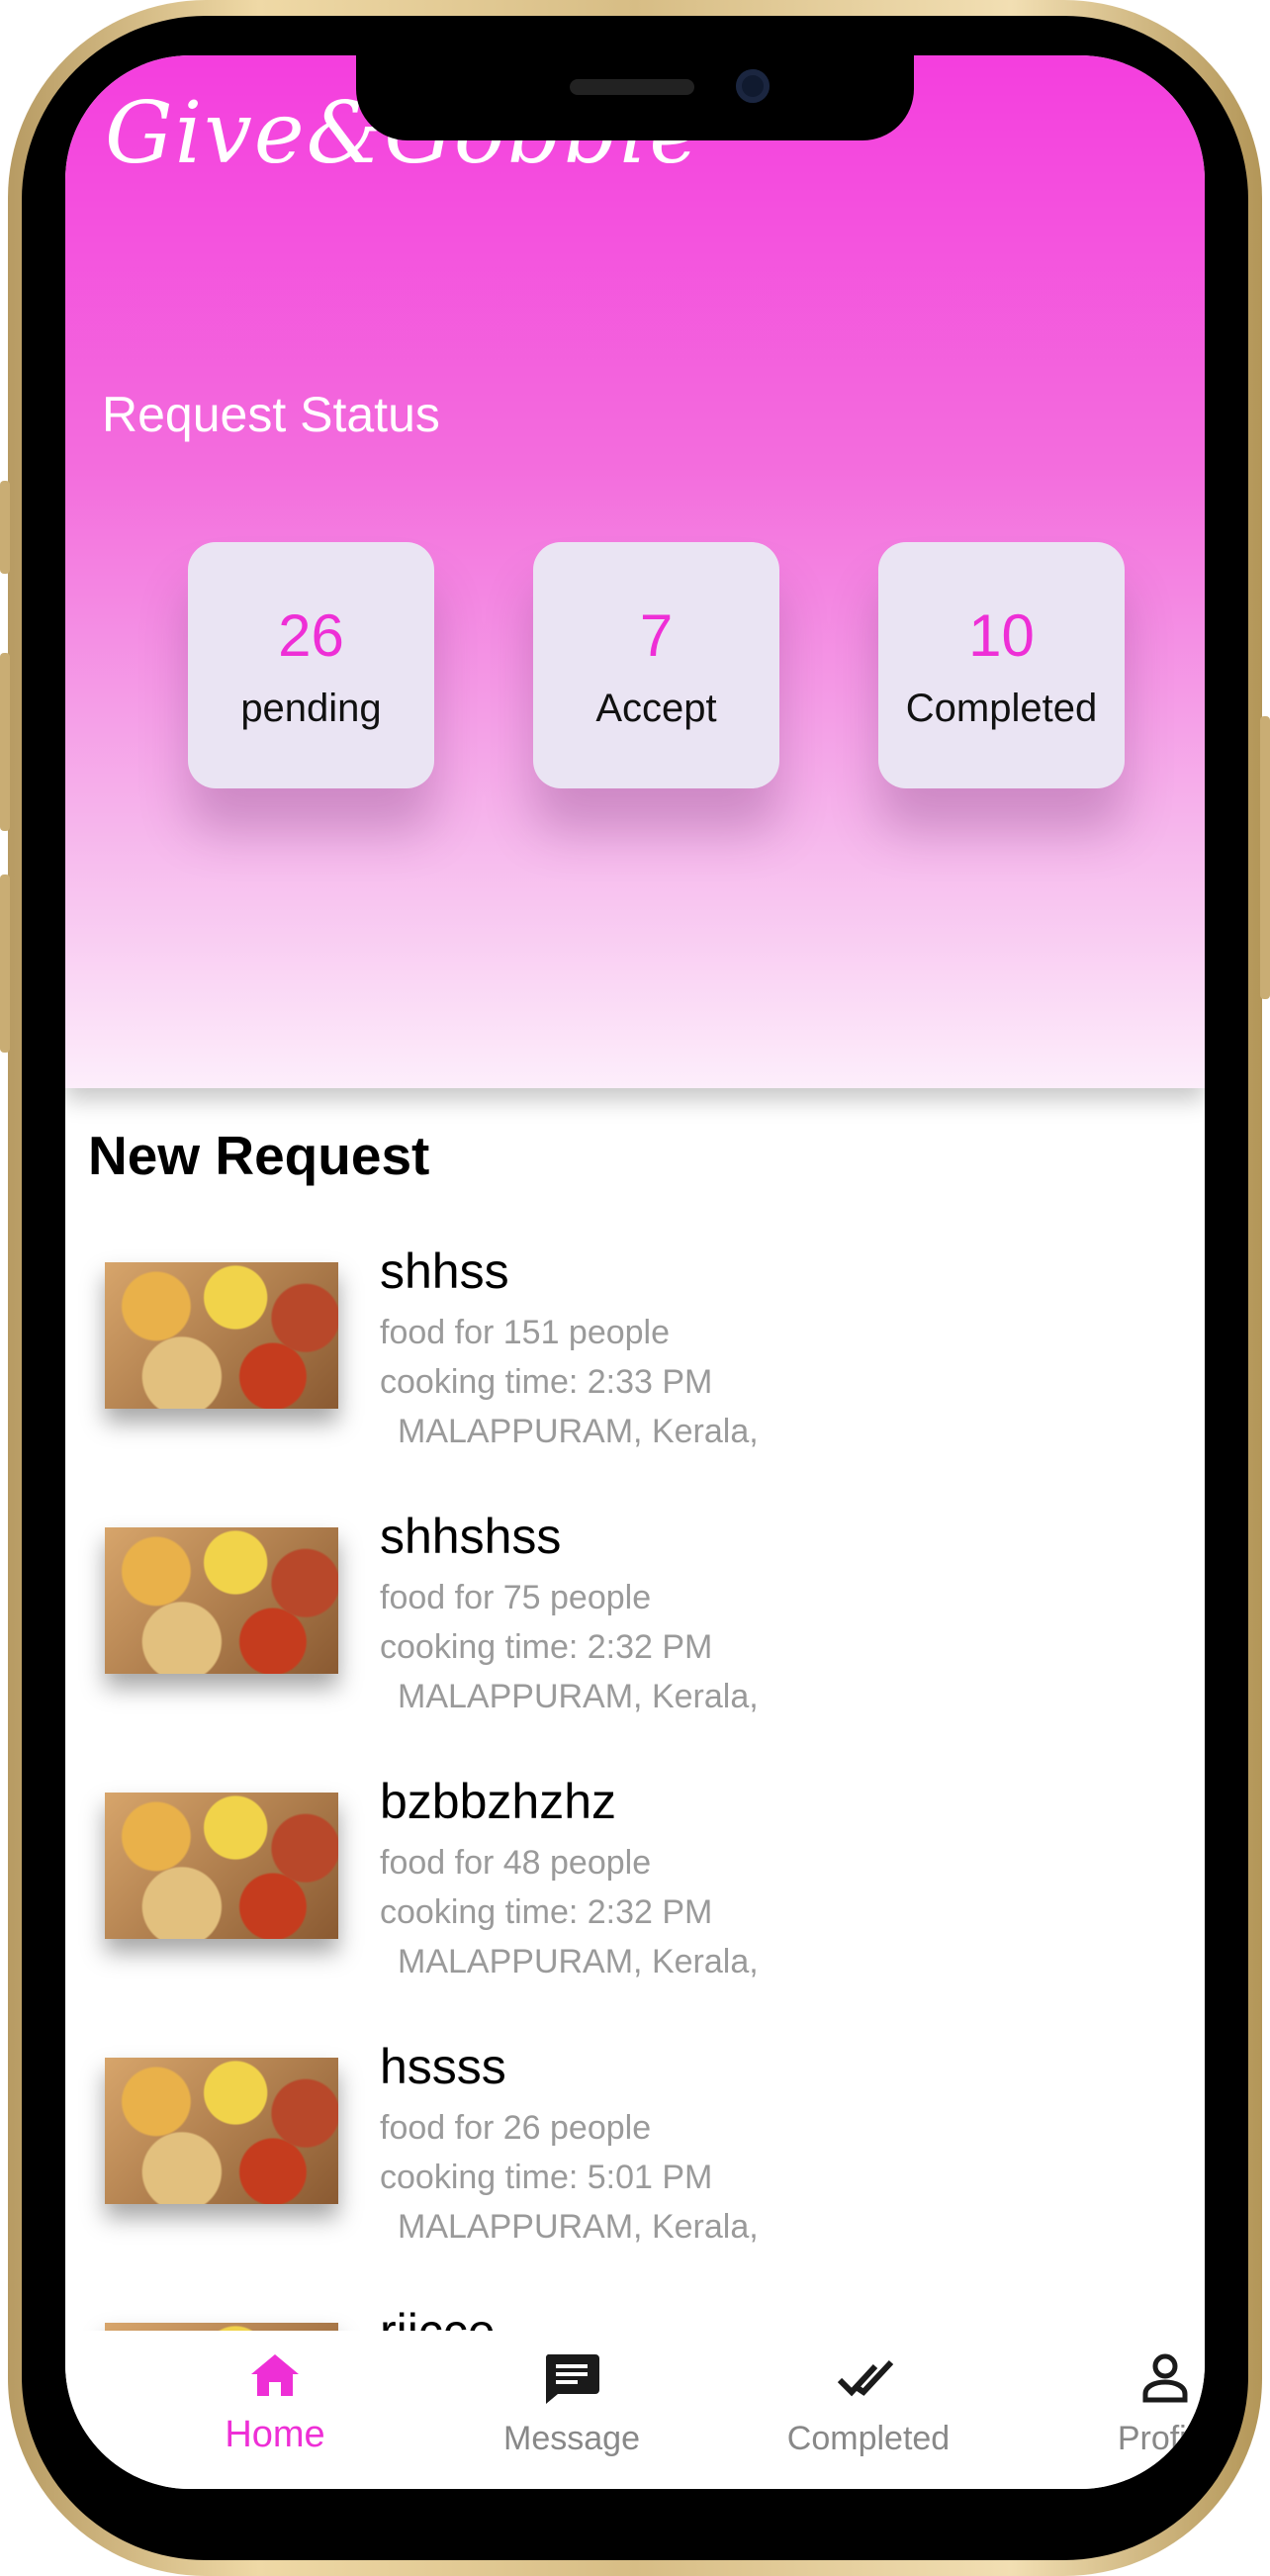  I want to click on nav-home: Home, so click(275, 2403).